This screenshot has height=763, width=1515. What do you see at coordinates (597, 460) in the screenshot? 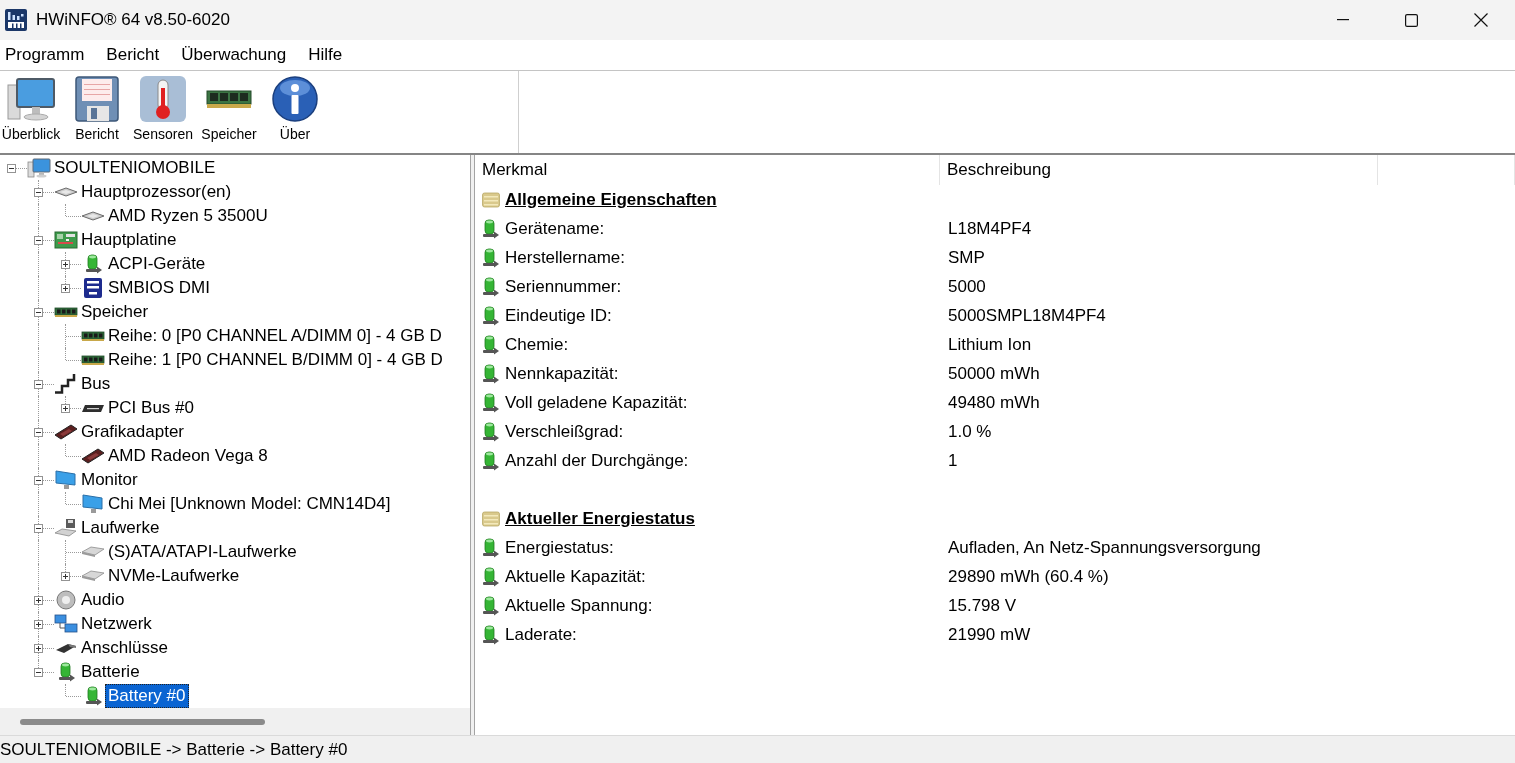
I see `property-name: Anzahl der Durchgänge:` at bounding box center [597, 460].